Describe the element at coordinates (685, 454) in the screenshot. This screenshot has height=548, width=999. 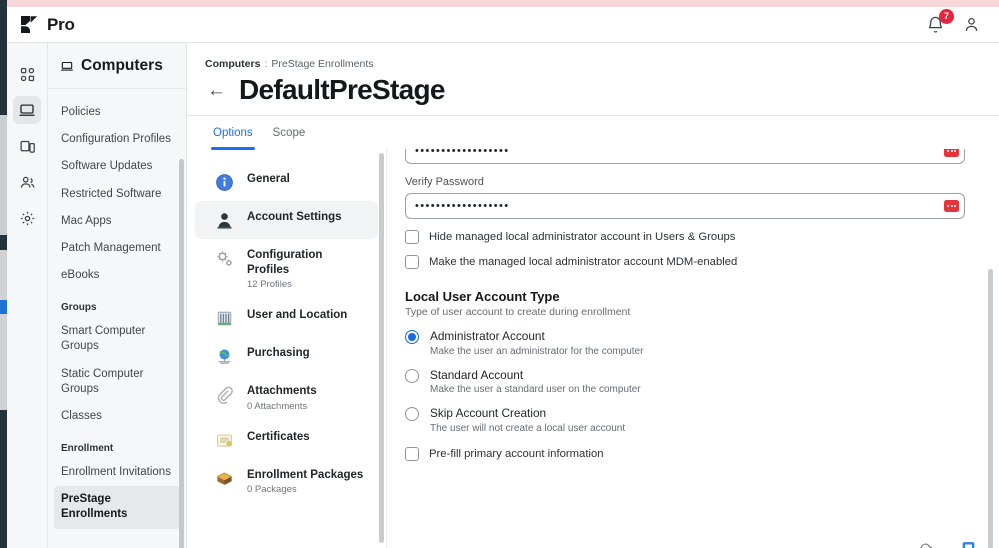
I see `prefill-primary-account-row: Pre-fill primary account information` at that location.